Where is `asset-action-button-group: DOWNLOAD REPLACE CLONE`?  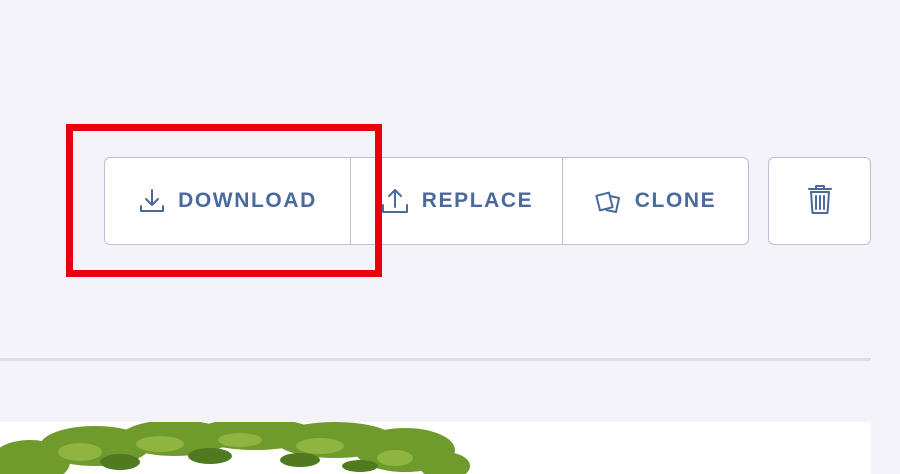 asset-action-button-group: DOWNLOAD REPLACE CLONE is located at coordinates (426, 201).